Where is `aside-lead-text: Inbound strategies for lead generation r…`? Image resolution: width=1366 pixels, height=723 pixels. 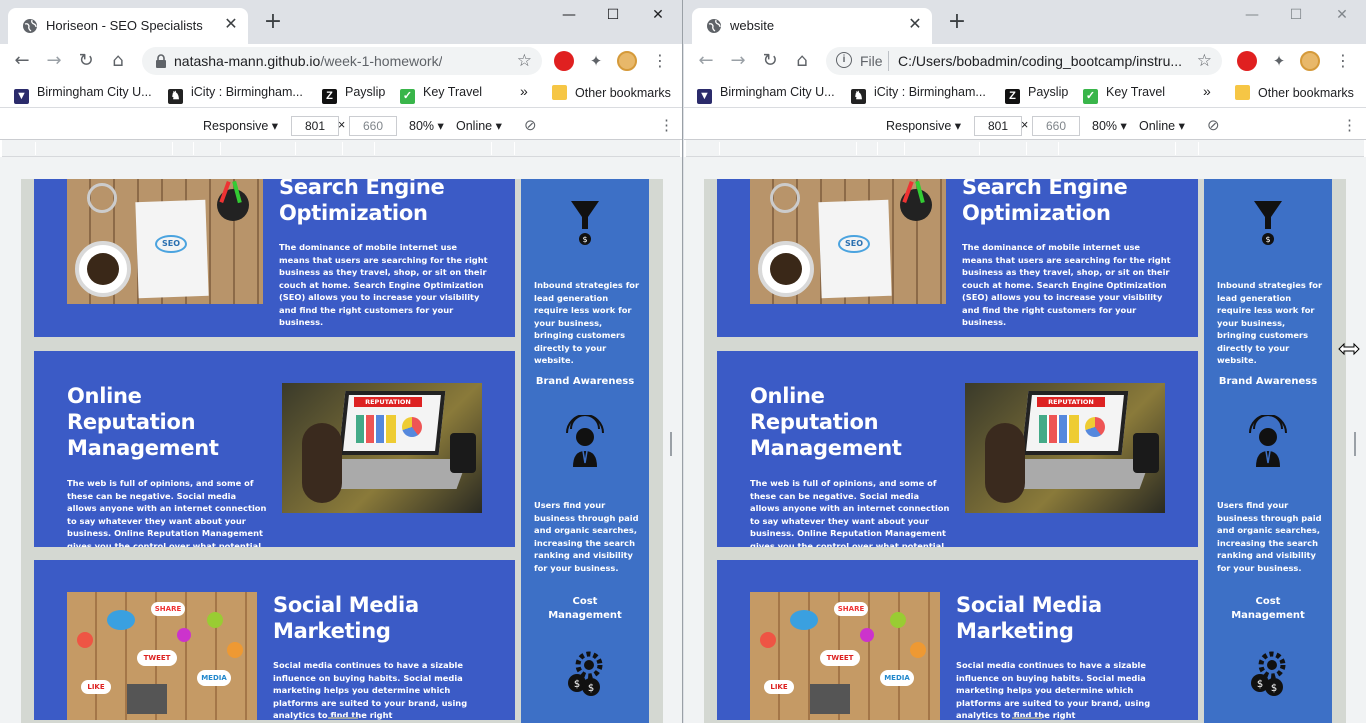
aside-lead-text: Inbound strategies for lead generation r… is located at coordinates (587, 322).